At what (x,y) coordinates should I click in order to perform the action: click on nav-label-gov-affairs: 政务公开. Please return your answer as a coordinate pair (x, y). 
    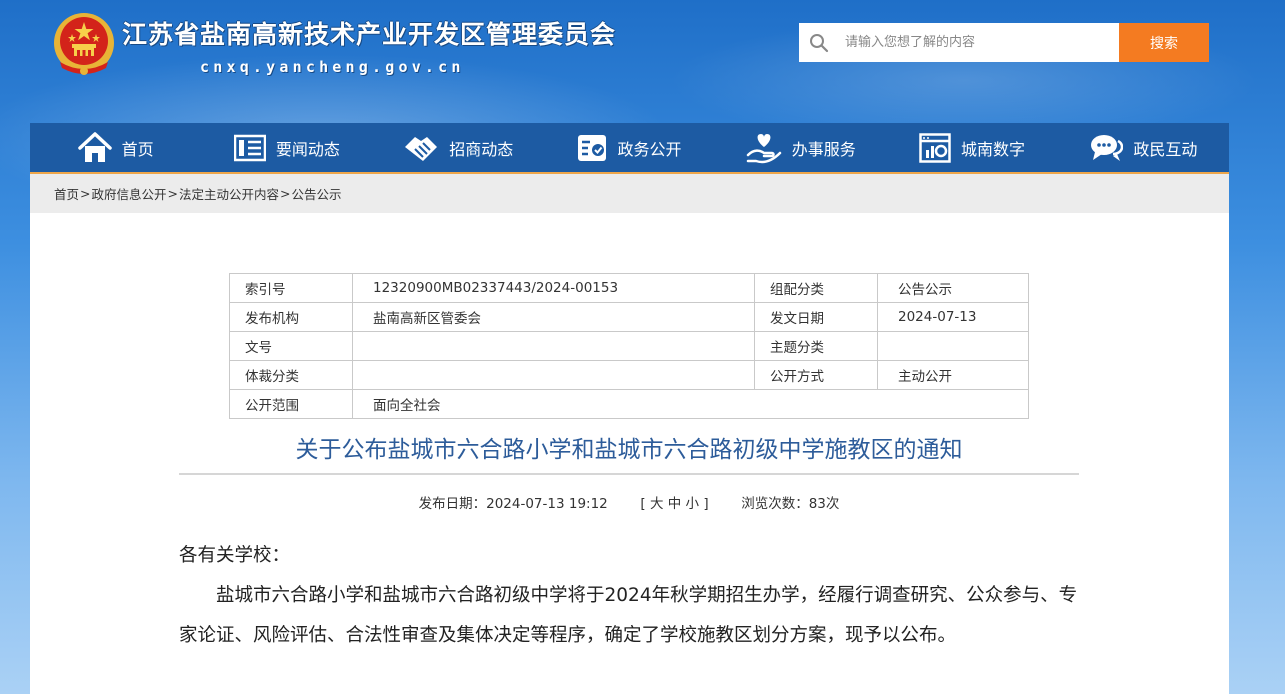
    Looking at the image, I should click on (649, 149).